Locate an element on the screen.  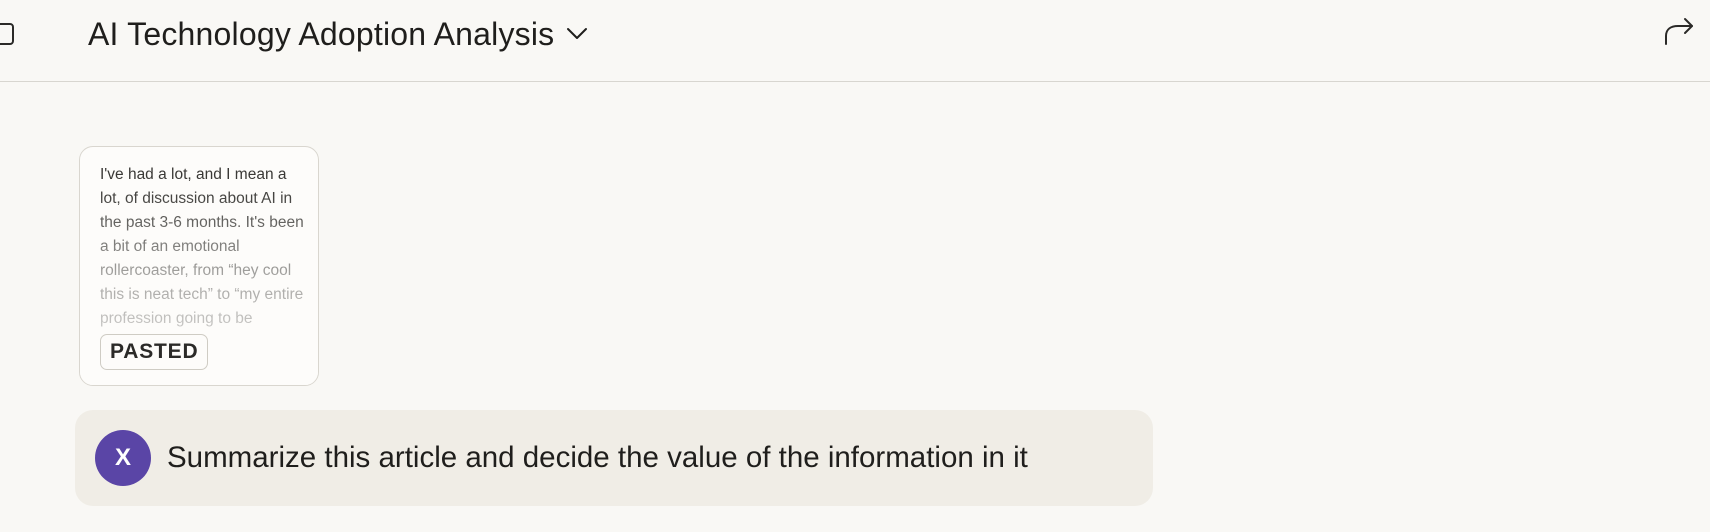
pasted-badge: PASTED is located at coordinates (154, 352).